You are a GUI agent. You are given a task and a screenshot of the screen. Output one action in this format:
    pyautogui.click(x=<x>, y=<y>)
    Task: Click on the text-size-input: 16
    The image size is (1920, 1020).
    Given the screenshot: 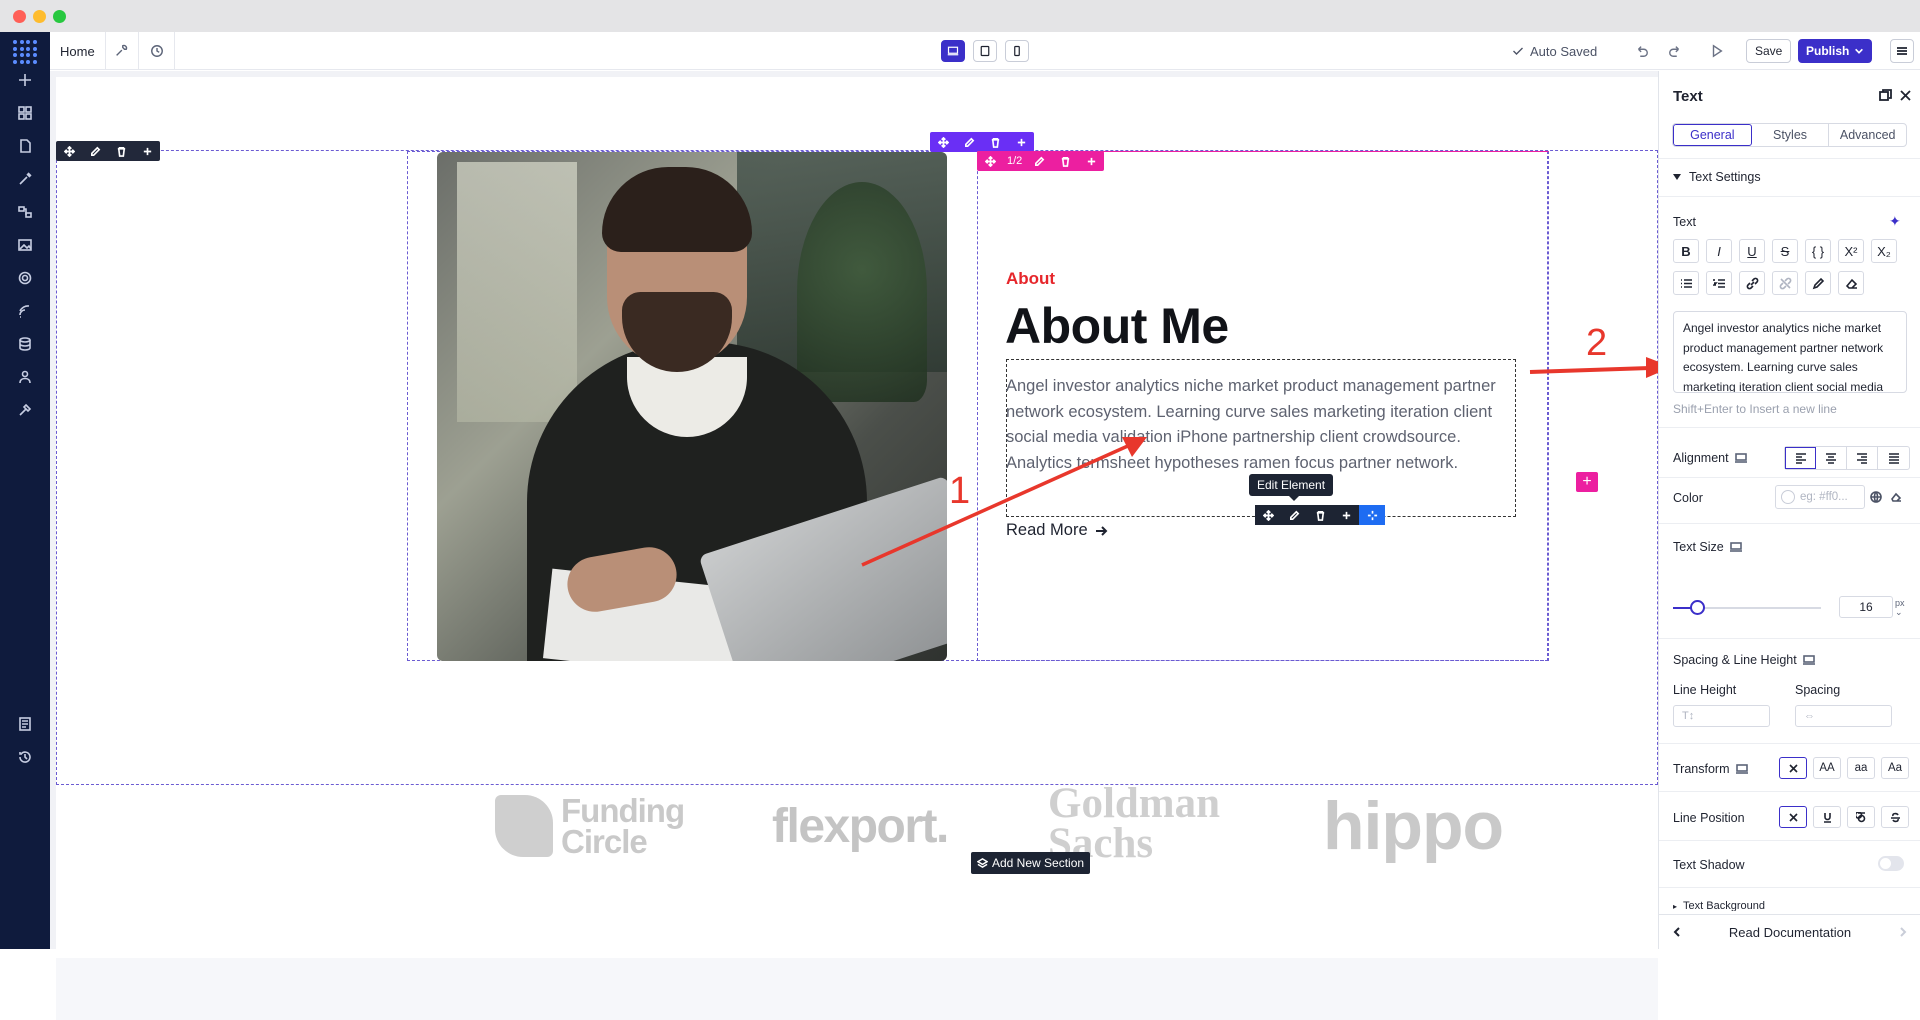 What is the action you would take?
    pyautogui.click(x=1866, y=607)
    